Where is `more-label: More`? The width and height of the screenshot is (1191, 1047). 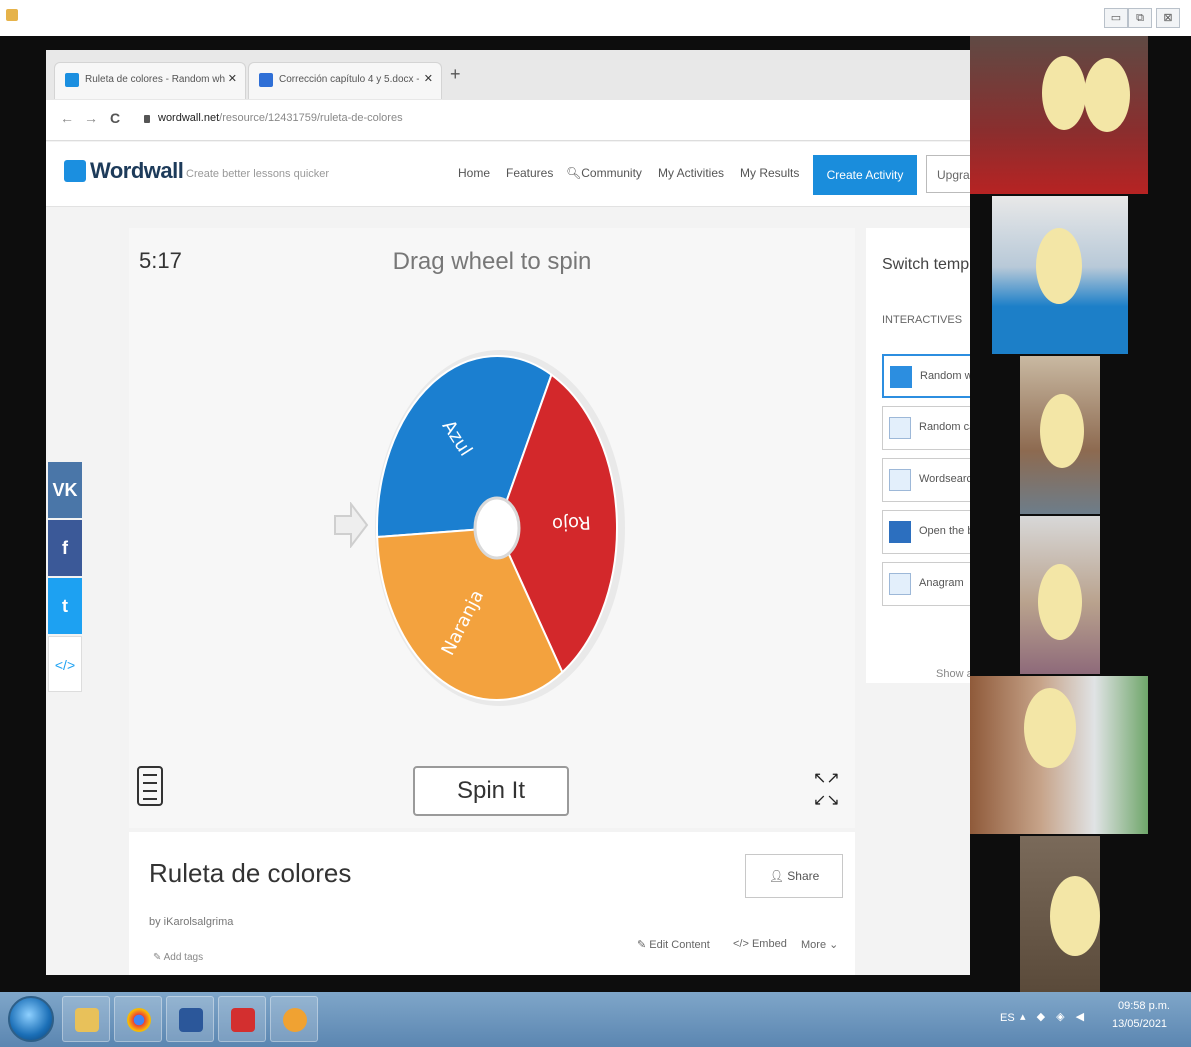
more-label: More is located at coordinates (814, 945).